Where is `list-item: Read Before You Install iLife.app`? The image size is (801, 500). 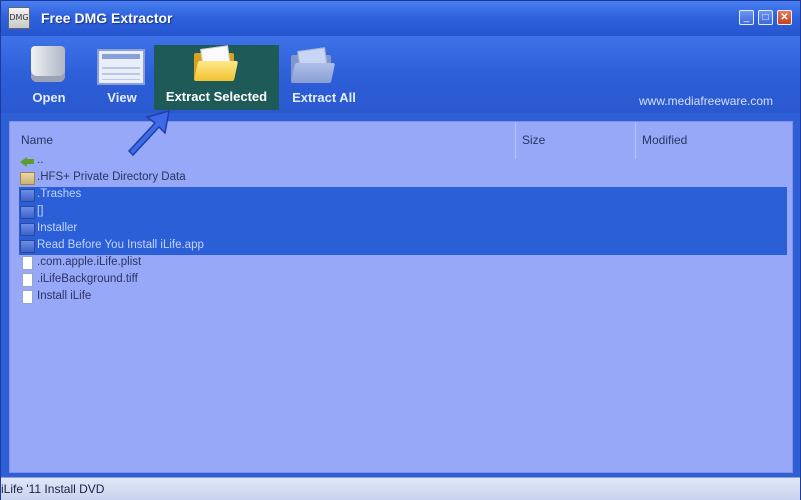
list-item: Read Before You Install iLife.app is located at coordinates (403, 246).